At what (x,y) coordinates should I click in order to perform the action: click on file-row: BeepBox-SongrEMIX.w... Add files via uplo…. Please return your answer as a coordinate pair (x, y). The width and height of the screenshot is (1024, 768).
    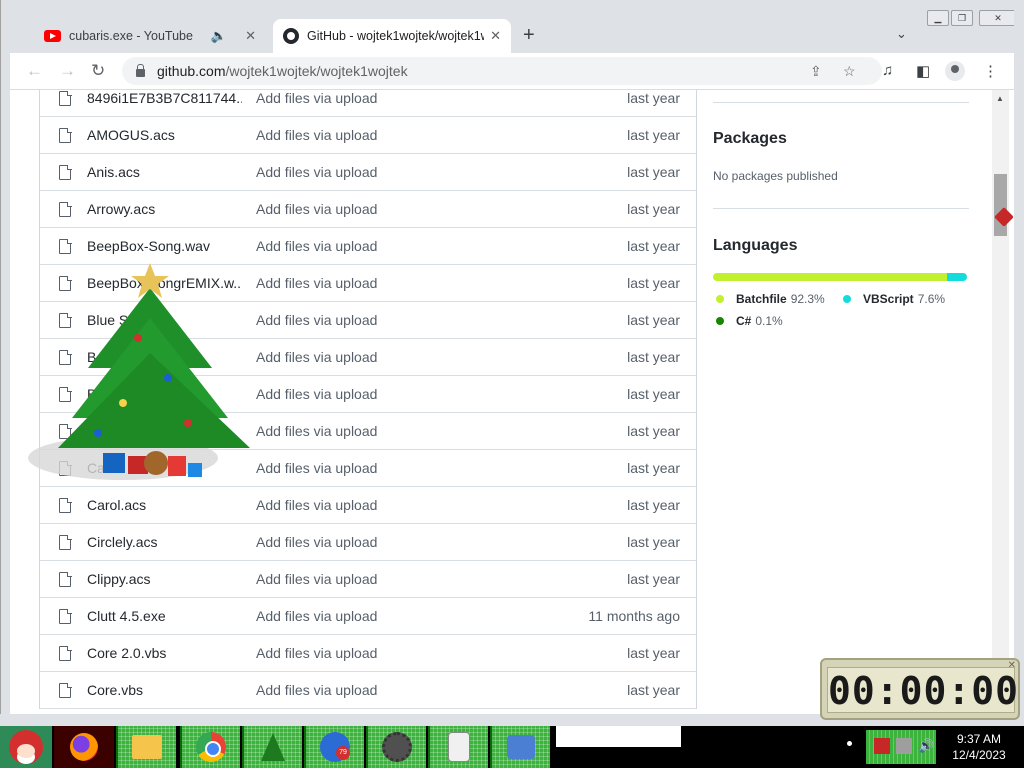
    Looking at the image, I should click on (368, 283).